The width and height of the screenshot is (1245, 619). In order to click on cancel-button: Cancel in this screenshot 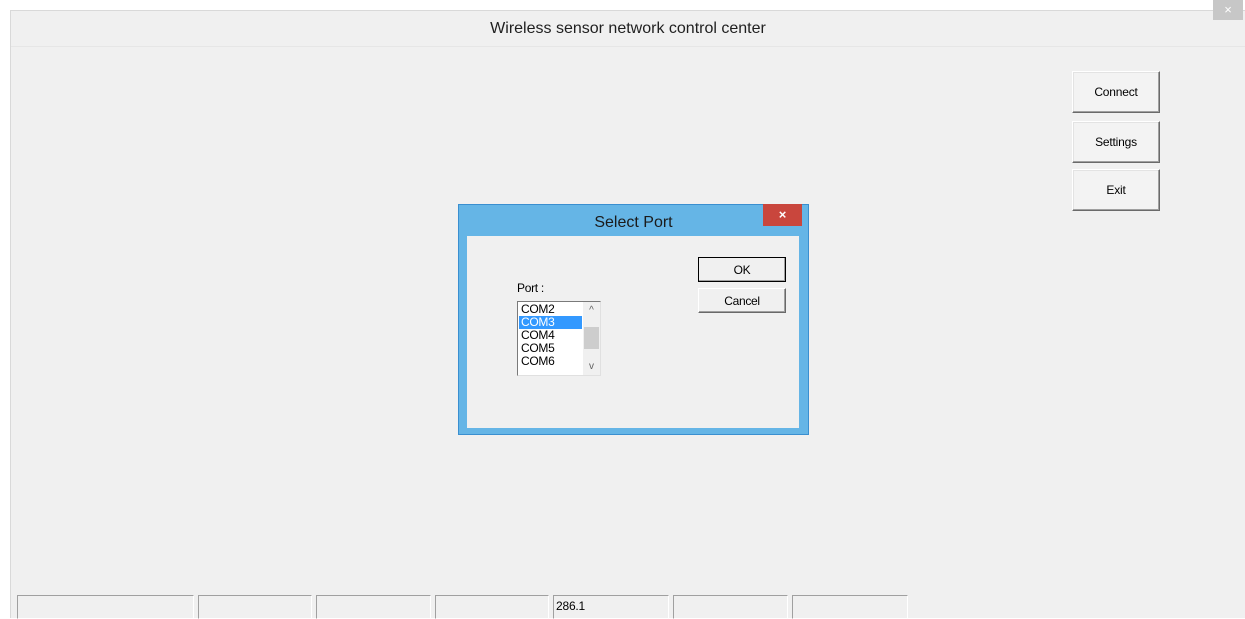, I will do `click(742, 300)`.